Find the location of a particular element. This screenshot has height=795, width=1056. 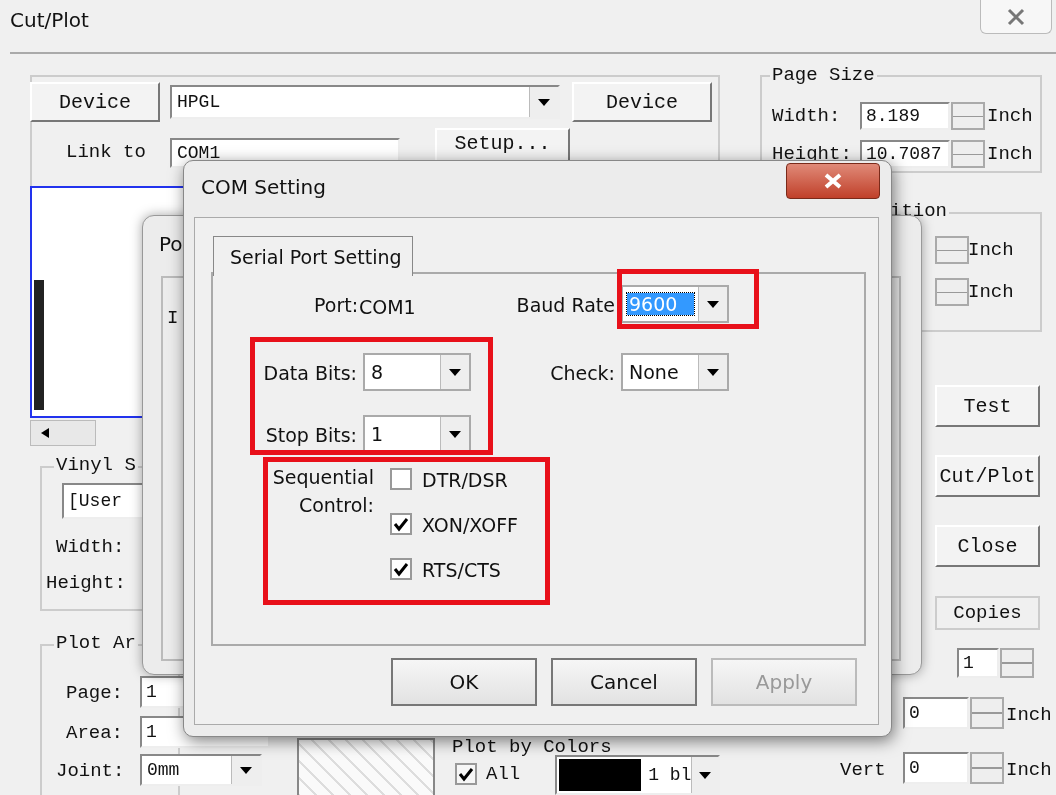

number-field: 10.7087 is located at coordinates (905, 154).